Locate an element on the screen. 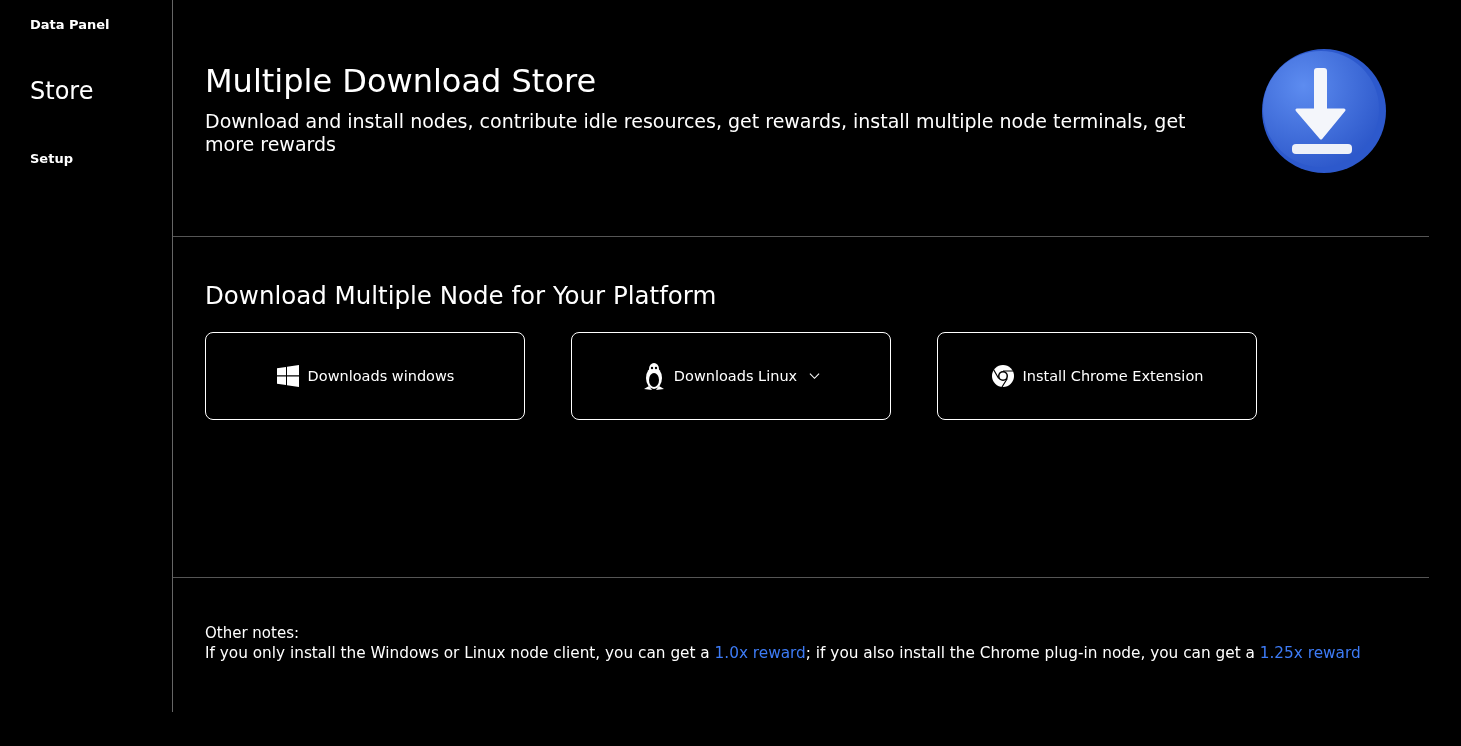 This screenshot has height=746, width=1461. download-button: Install Chrome Extension is located at coordinates (1097, 376).